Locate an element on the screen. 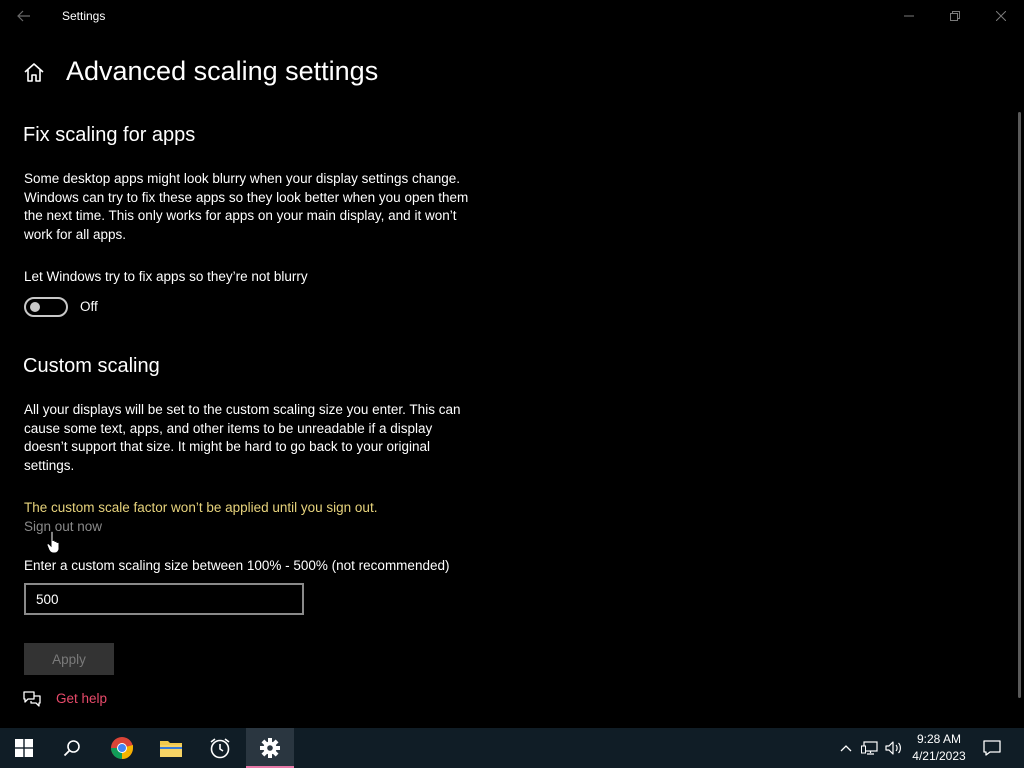 This screenshot has width=1024, height=768. start-button is located at coordinates (24, 748).